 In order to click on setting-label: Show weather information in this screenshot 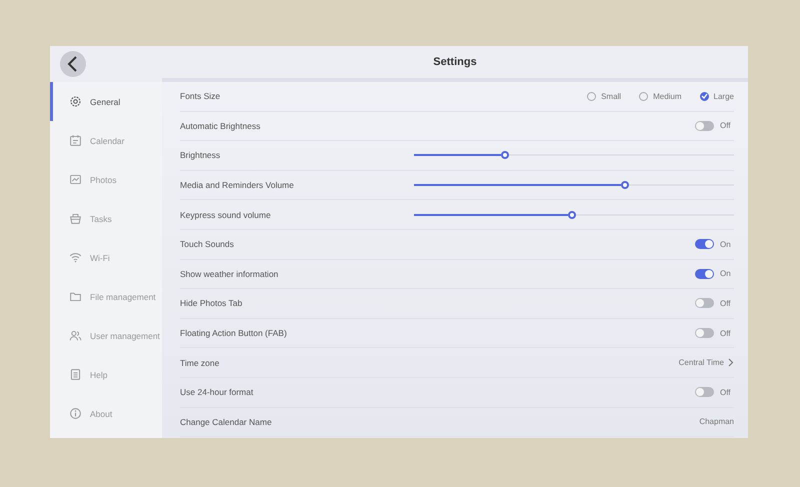, I will do `click(229, 273)`.